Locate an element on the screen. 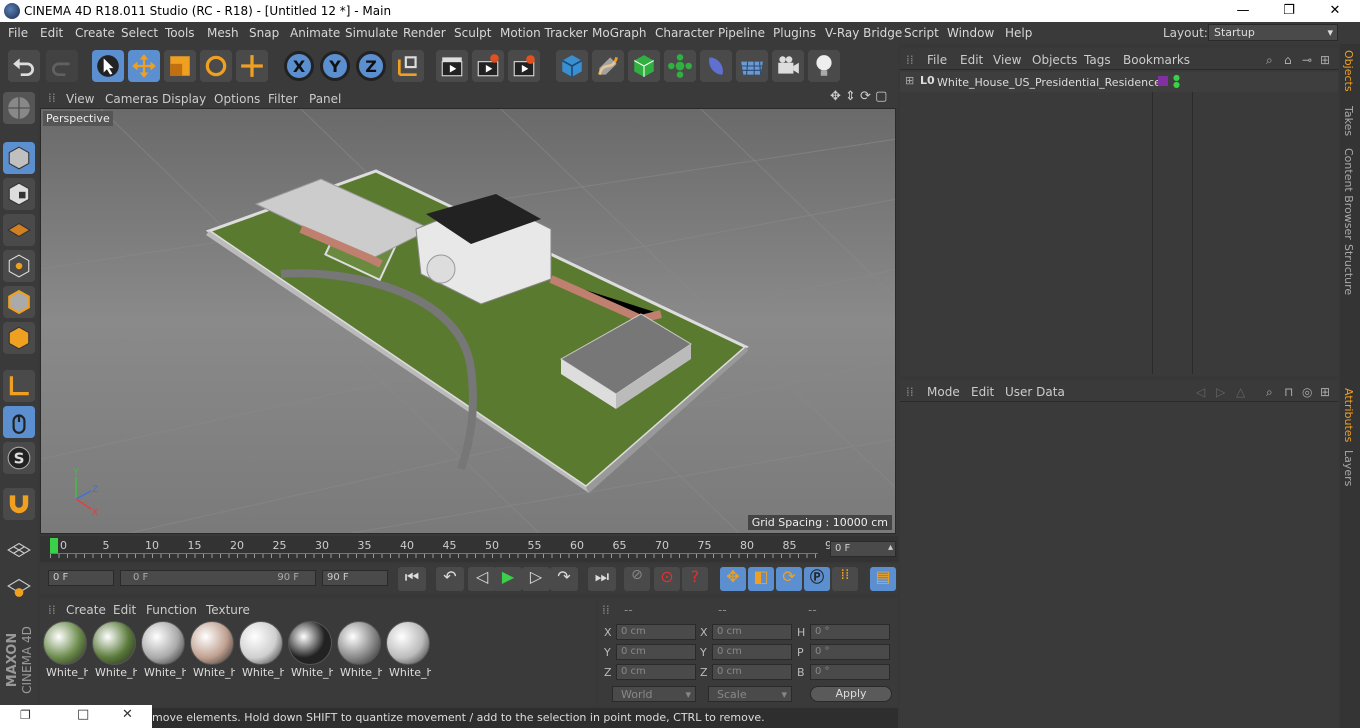 This screenshot has height=728, width=1360. mograph-cloner-button is located at coordinates (680, 66).